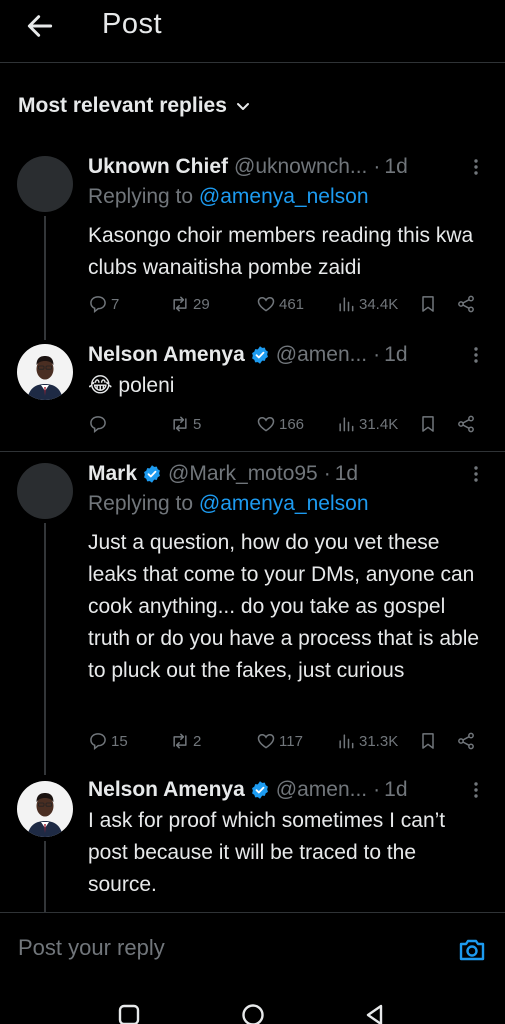 The width and height of the screenshot is (505, 1024). Describe the element at coordinates (132, 24) in the screenshot. I see `page-title: Post` at that location.